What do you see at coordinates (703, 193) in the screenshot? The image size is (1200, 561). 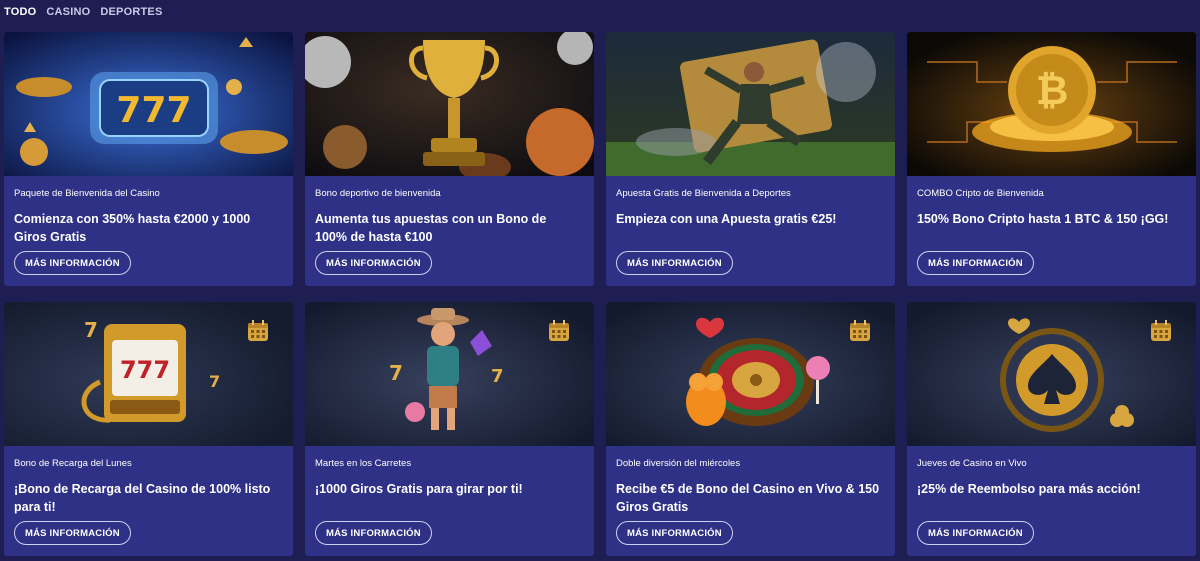 I see `card-kicker: Apuesta Gratis de Bienvenida a Deportes` at bounding box center [703, 193].